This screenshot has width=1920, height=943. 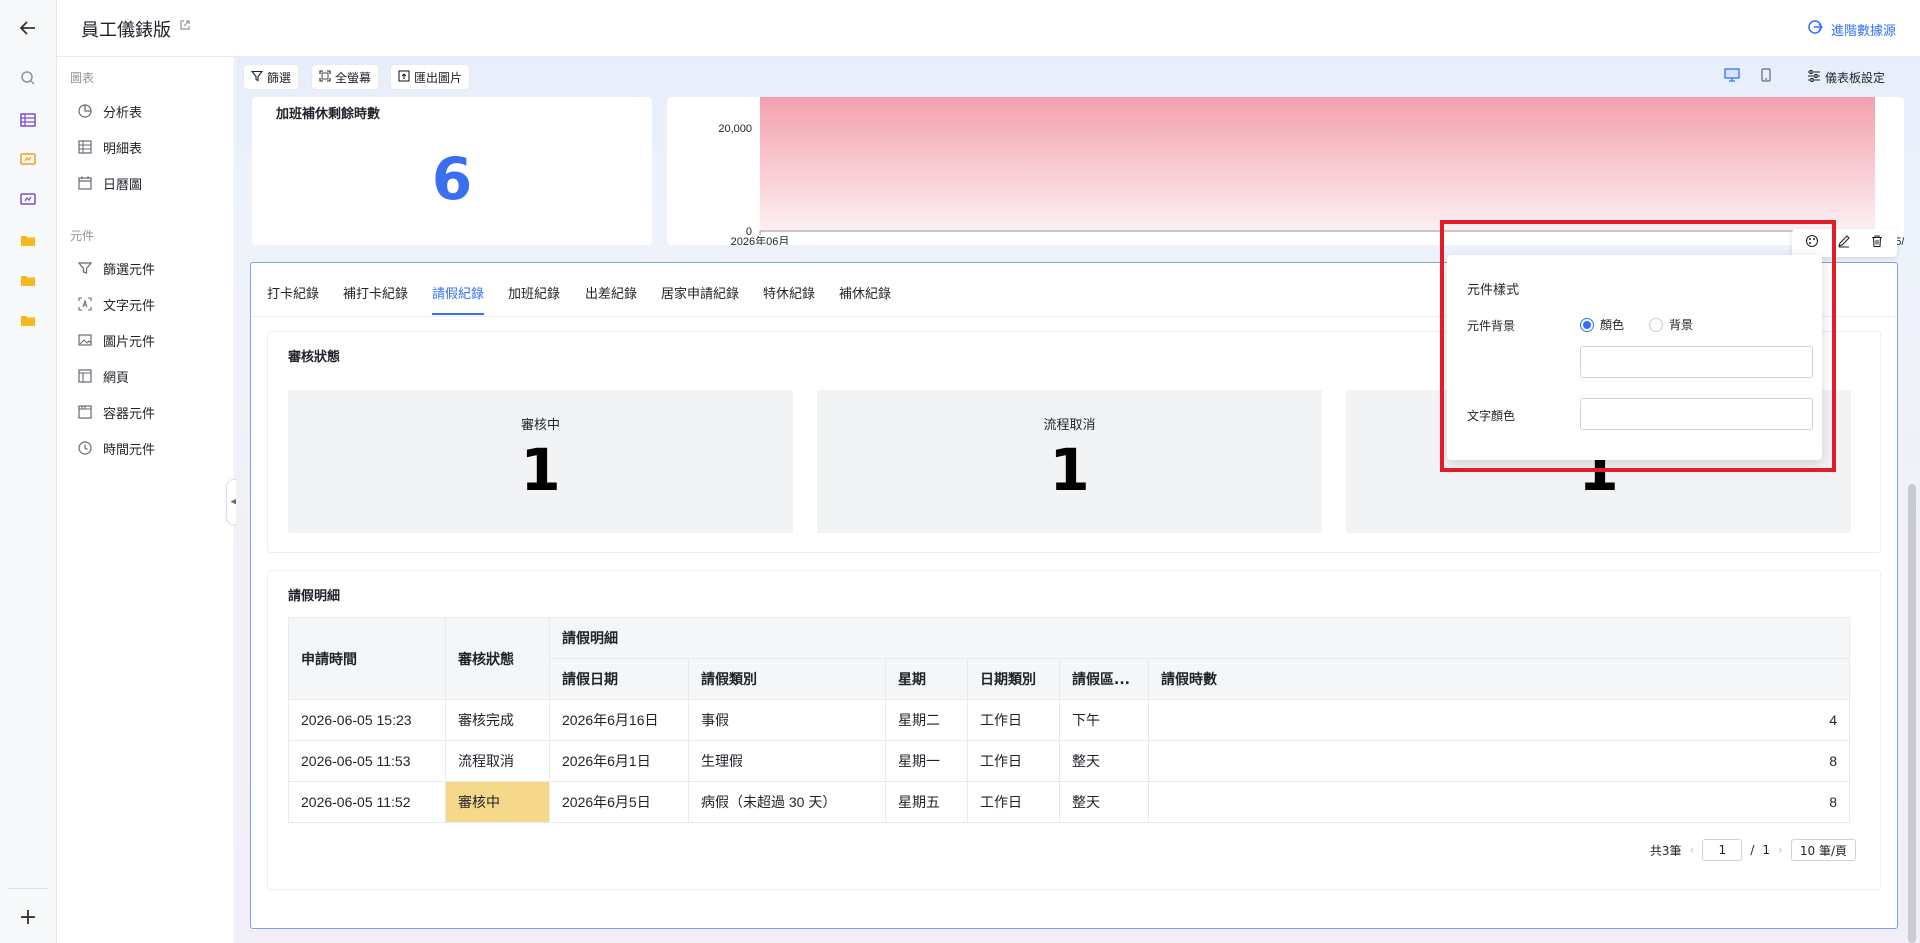 I want to click on settings-sliders-icon, so click(x=1814, y=77).